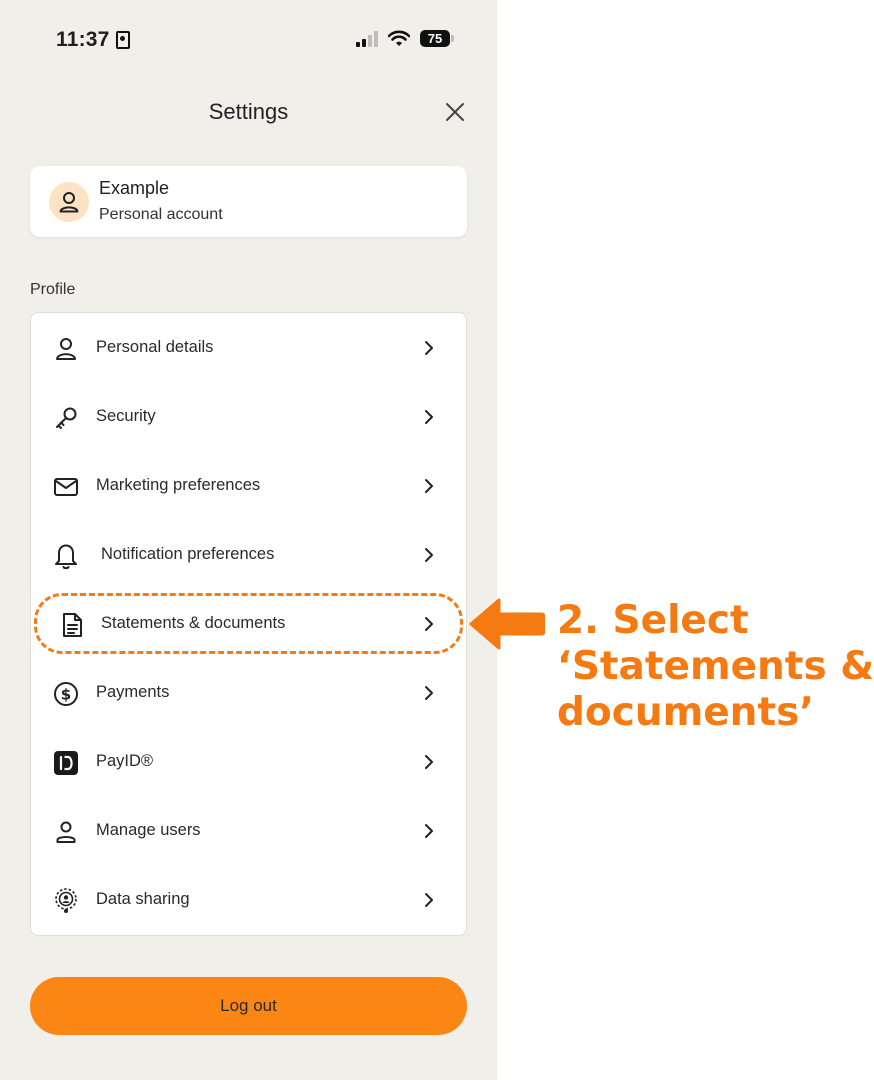 The height and width of the screenshot is (1080, 874). I want to click on wifi-icon, so click(399, 38).